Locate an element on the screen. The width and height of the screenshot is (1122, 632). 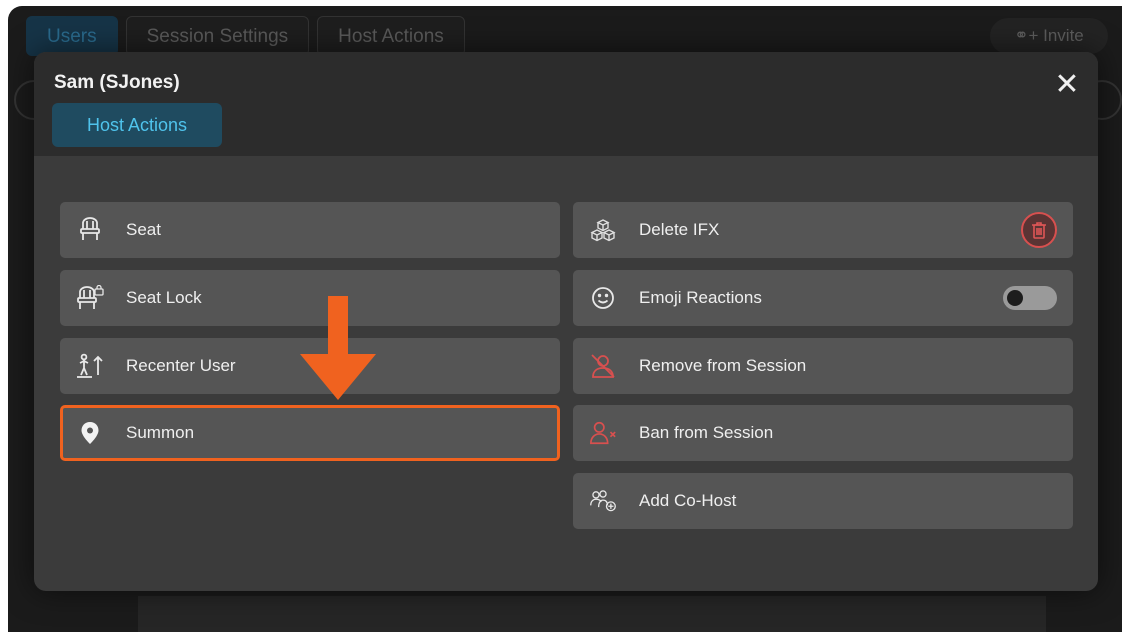
smiley-icon is located at coordinates (603, 298).